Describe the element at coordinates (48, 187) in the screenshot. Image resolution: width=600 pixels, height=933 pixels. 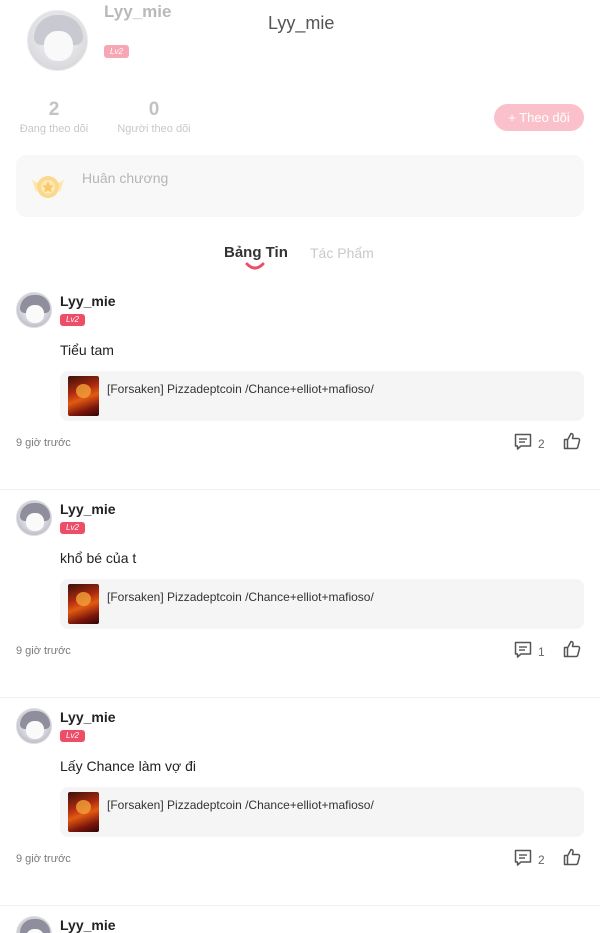
I see `medal-icon` at that location.